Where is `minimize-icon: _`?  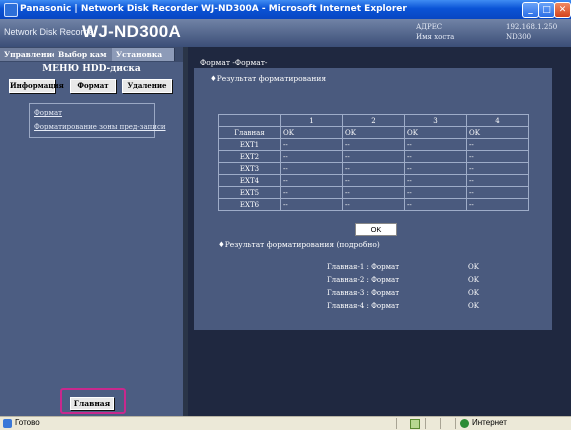 minimize-icon: _ is located at coordinates (530, 10).